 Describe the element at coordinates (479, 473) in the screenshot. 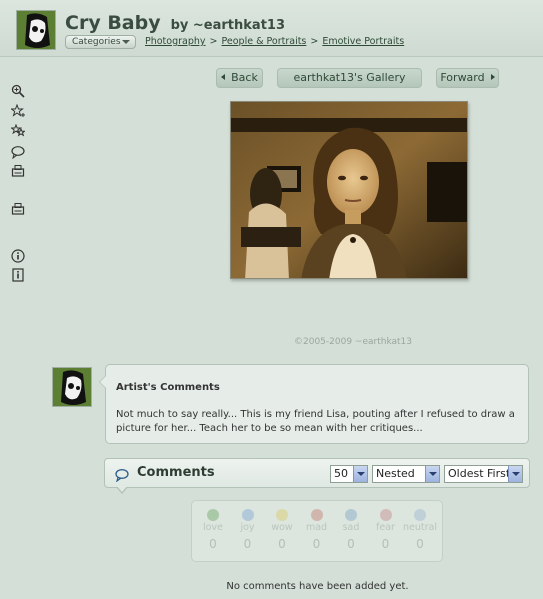

I see `order-value: Oldest First` at that location.